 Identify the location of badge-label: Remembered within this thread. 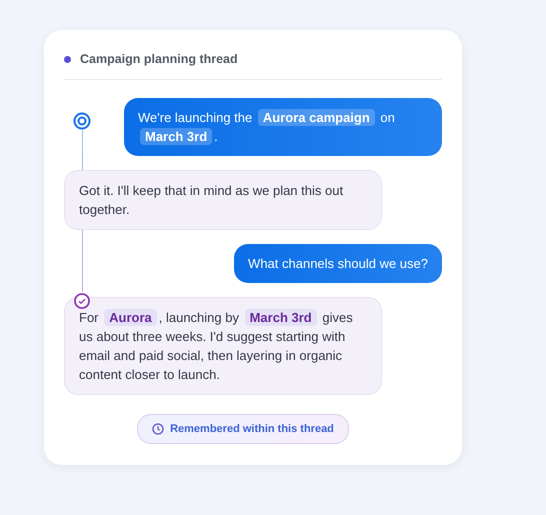
(252, 429).